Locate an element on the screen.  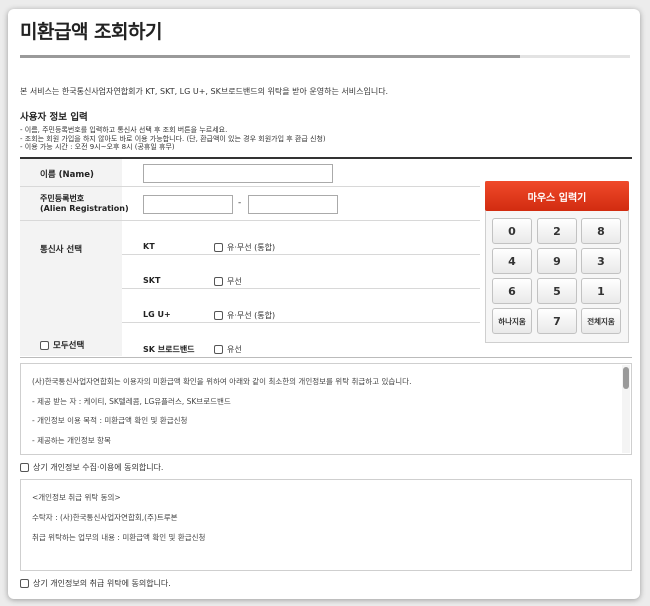
privacy-scrollbar is located at coordinates (626, 409).